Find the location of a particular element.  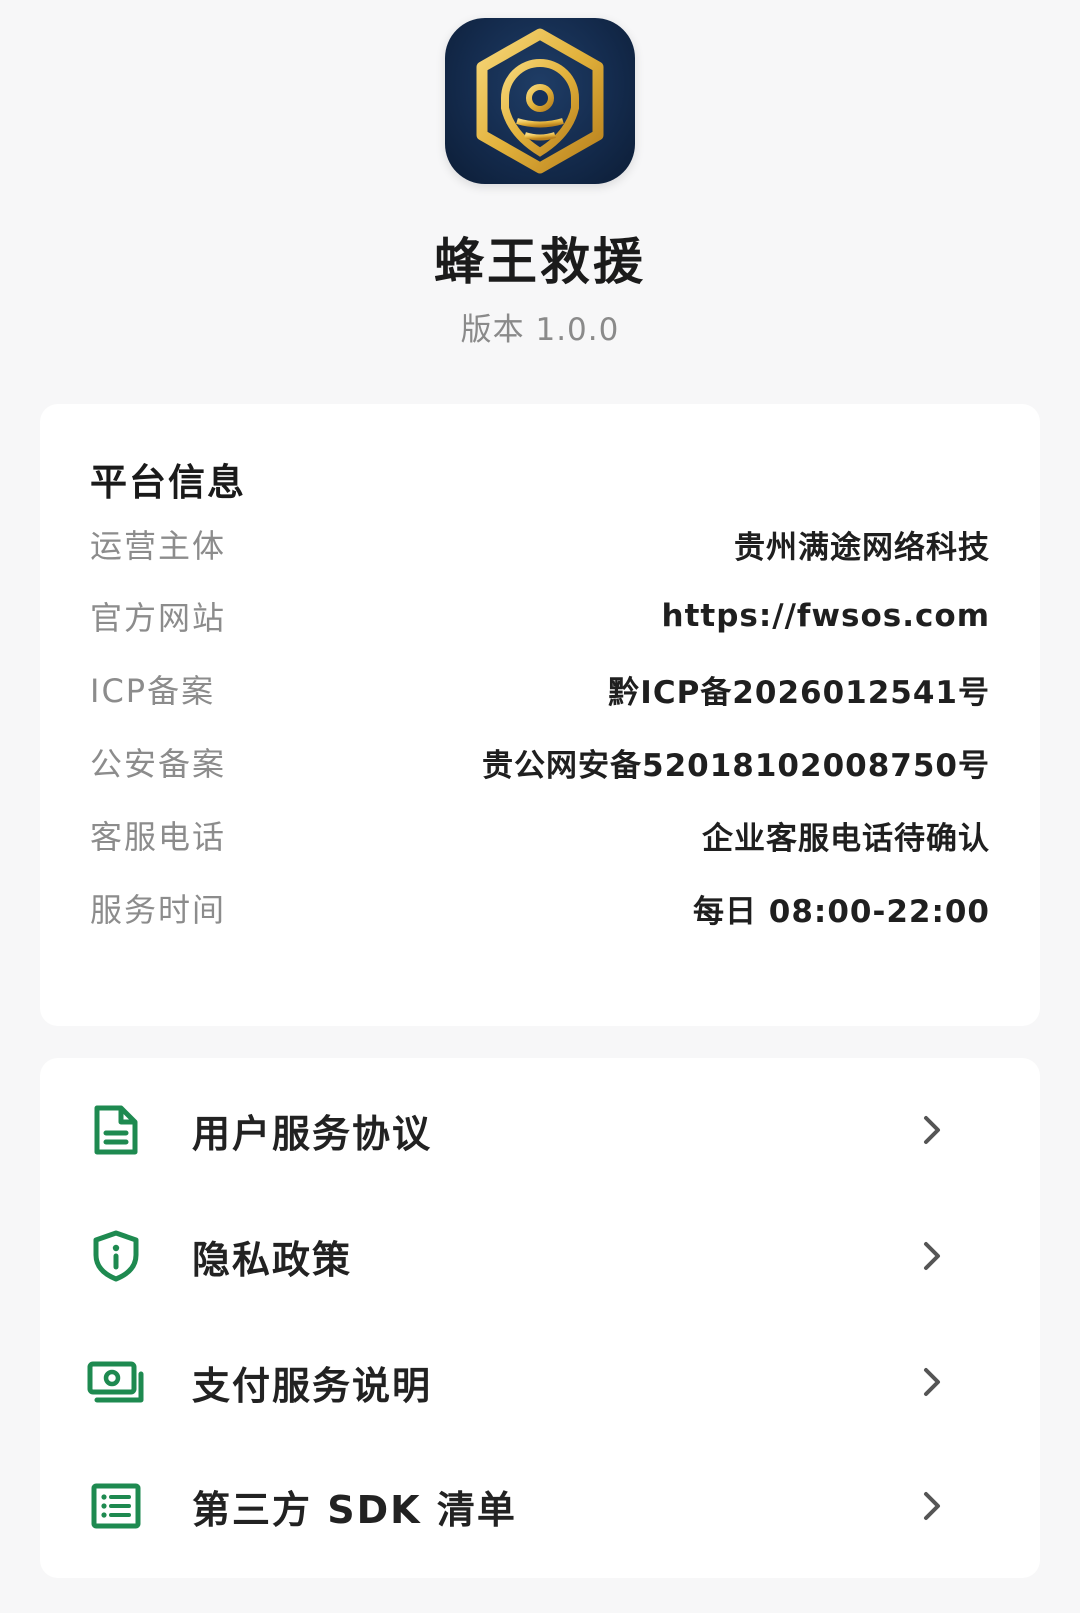

info-row-phone: 客服电话 企业客服电话待确认 is located at coordinates (540, 835).